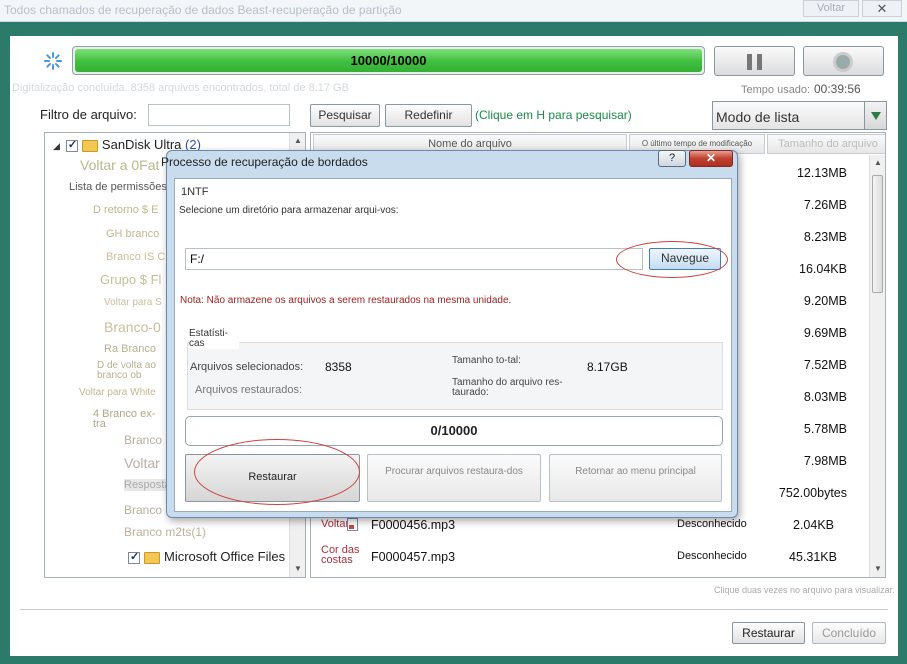  What do you see at coordinates (214, 339) in the screenshot?
I see `statistics-title: Estatísti-cas` at bounding box center [214, 339].